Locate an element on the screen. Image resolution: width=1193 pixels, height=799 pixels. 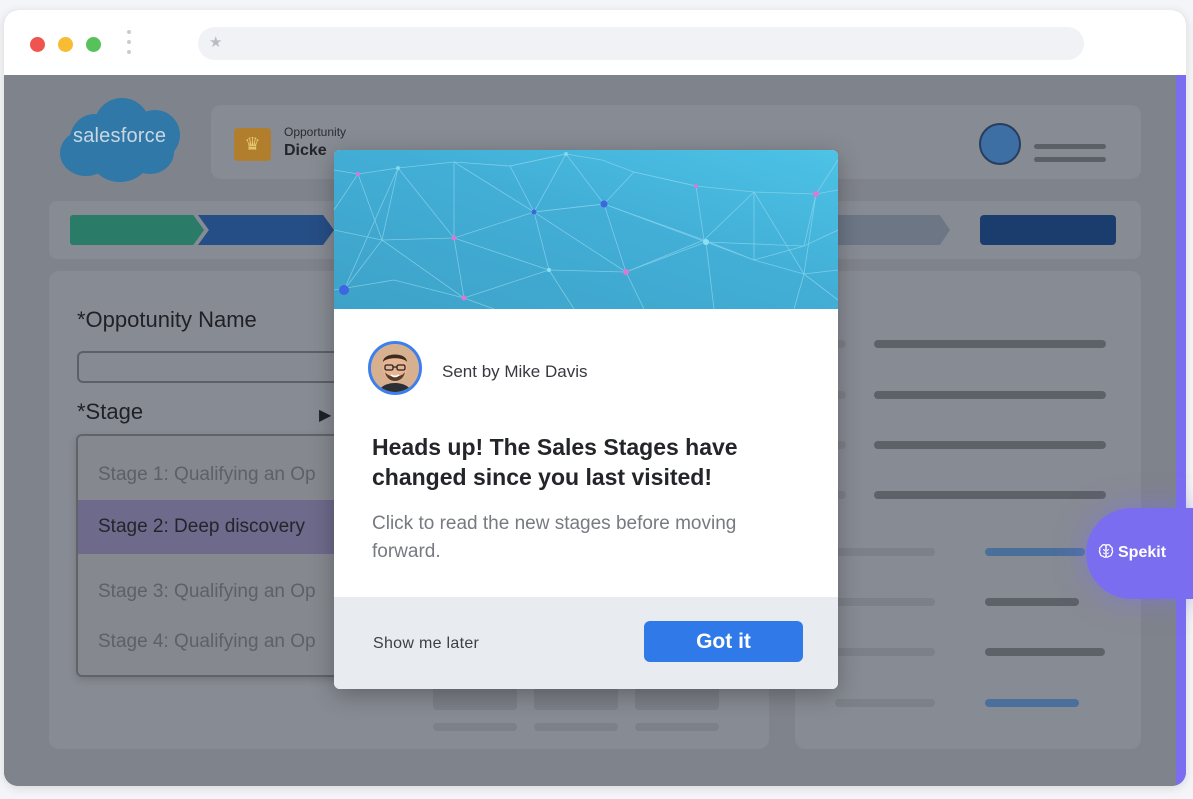
user-avatar is located at coordinates (1000, 144).